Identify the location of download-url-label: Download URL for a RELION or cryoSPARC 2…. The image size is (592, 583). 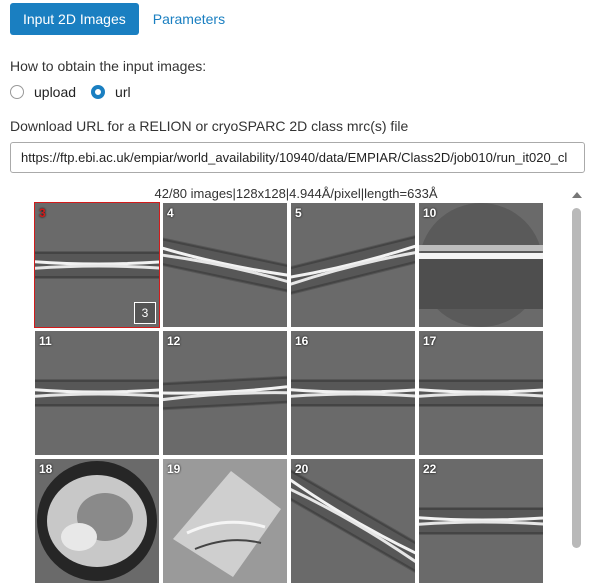
(209, 126).